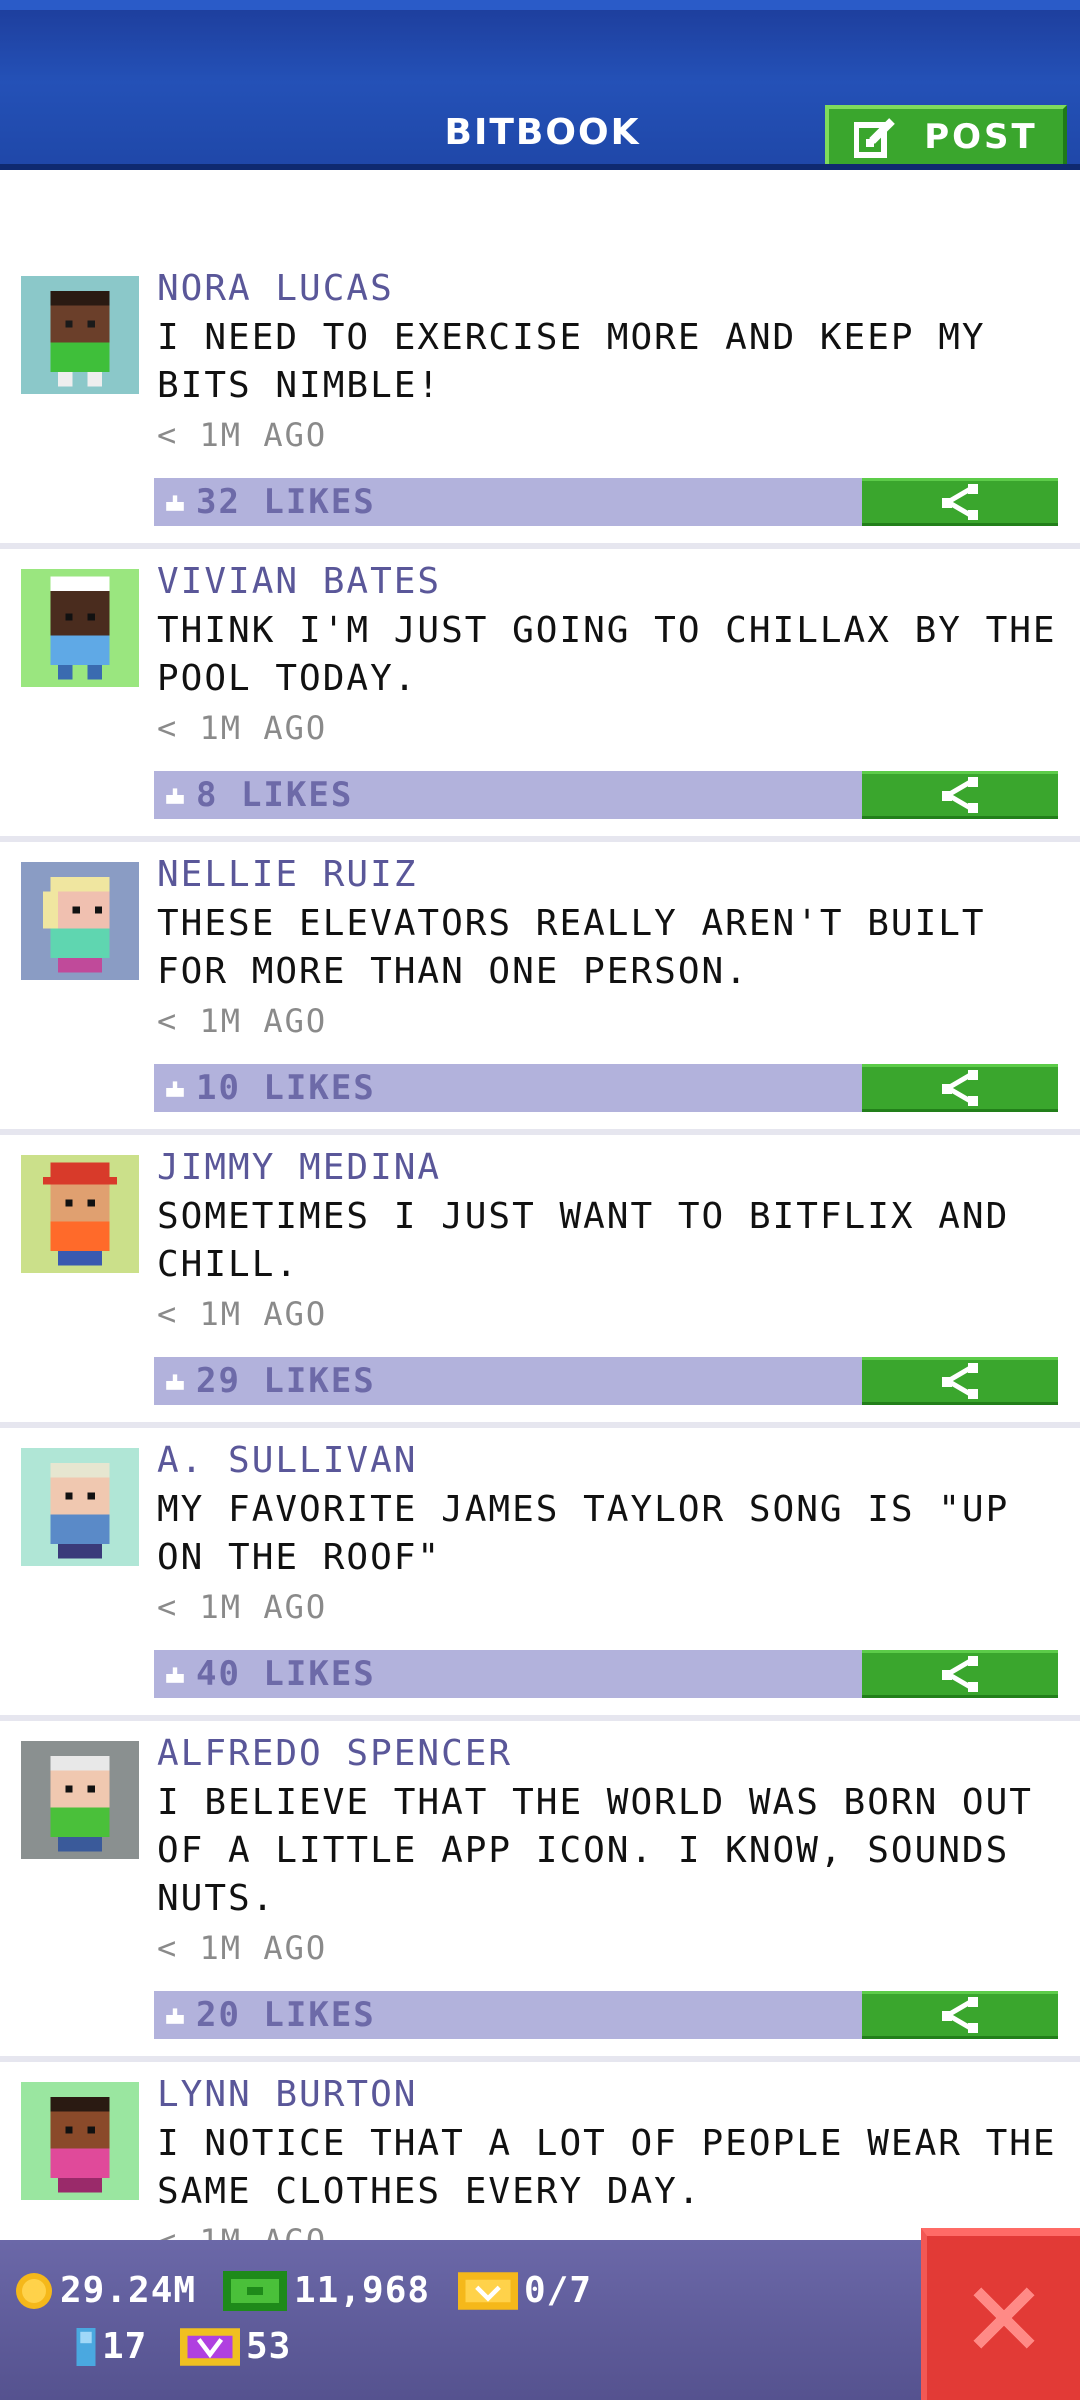 Image resolution: width=1080 pixels, height=2400 pixels. What do you see at coordinates (508, 502) in the screenshot?
I see `like-button: 32 LIKES` at bounding box center [508, 502].